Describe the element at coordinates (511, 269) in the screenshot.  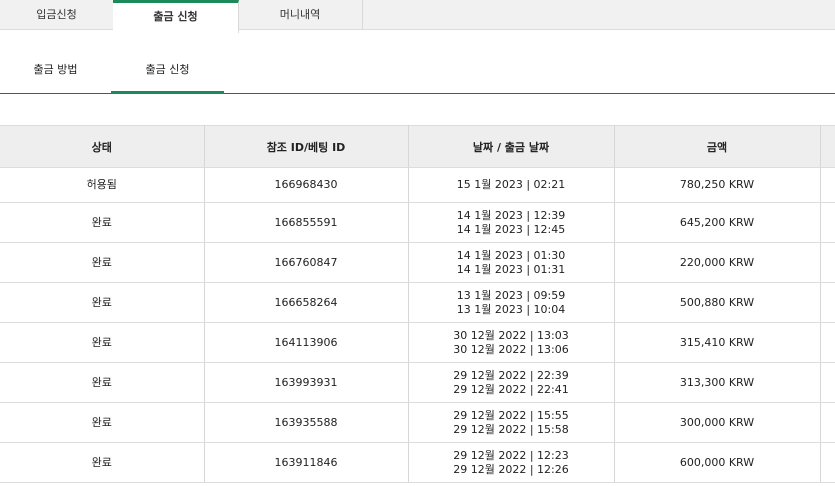
I see `date-line: 14 1월 2023 | 01:31` at that location.